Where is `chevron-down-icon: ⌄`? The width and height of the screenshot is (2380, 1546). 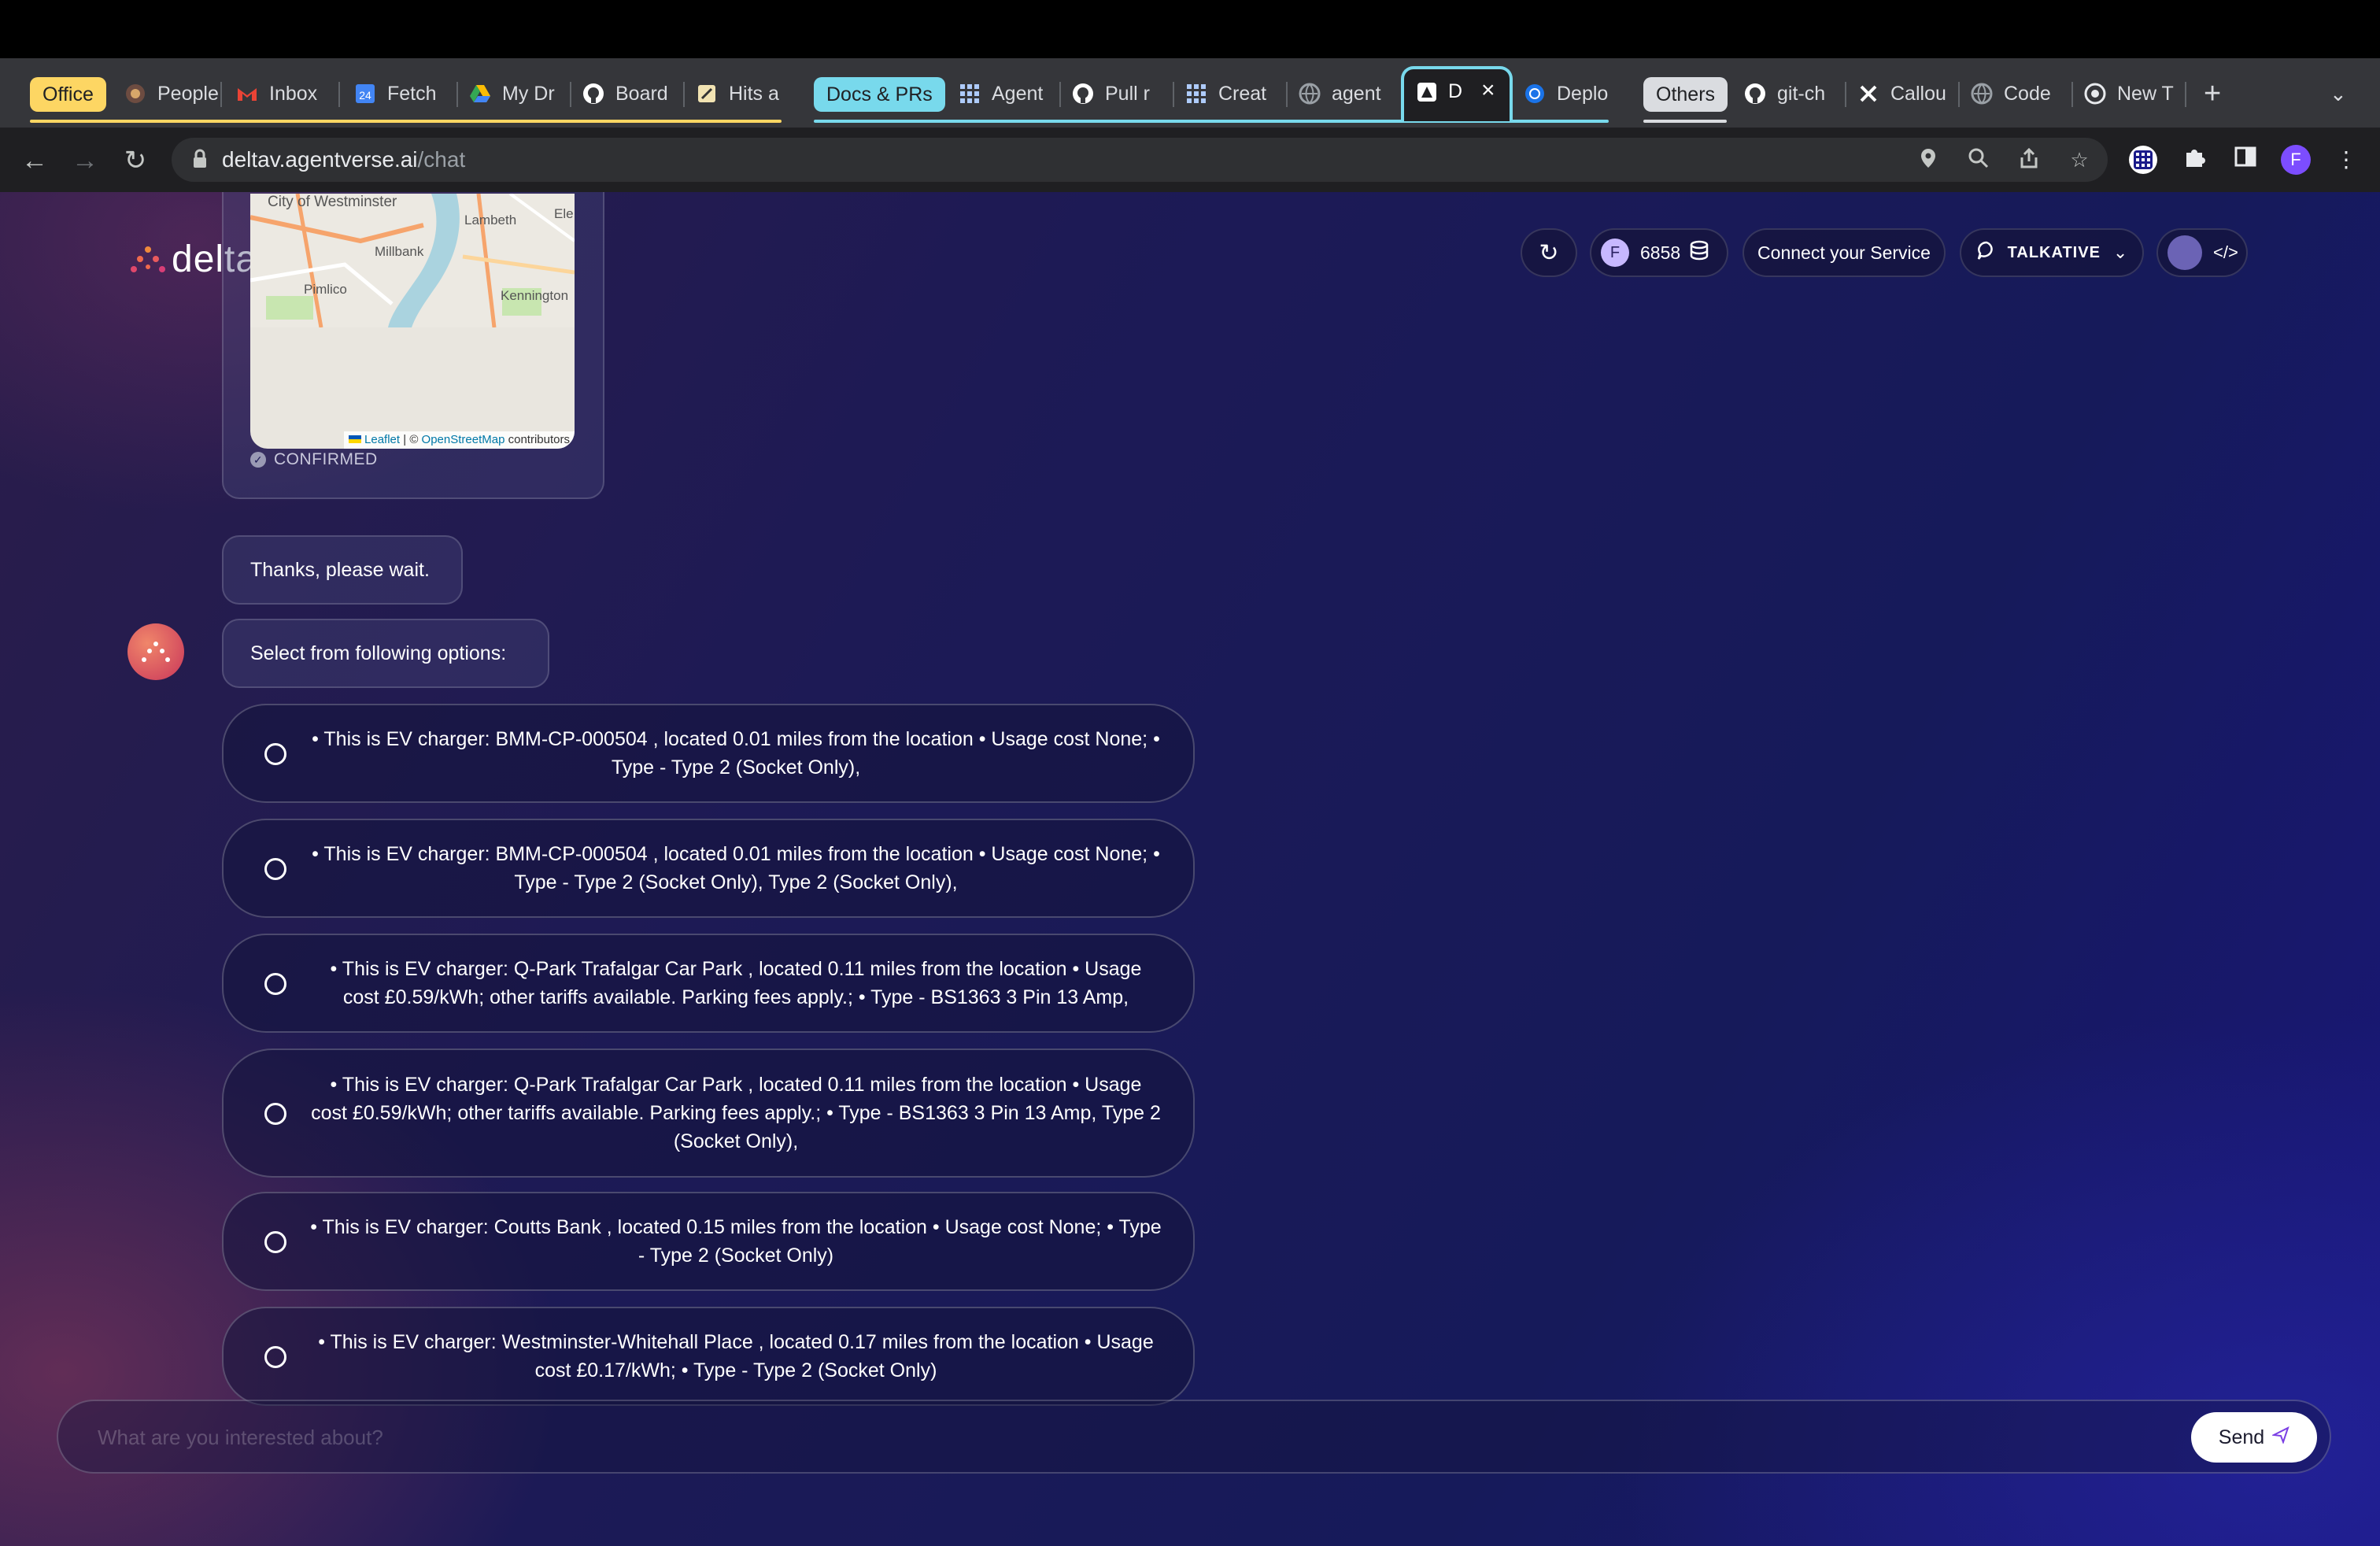 chevron-down-icon: ⌄ is located at coordinates (2120, 252).